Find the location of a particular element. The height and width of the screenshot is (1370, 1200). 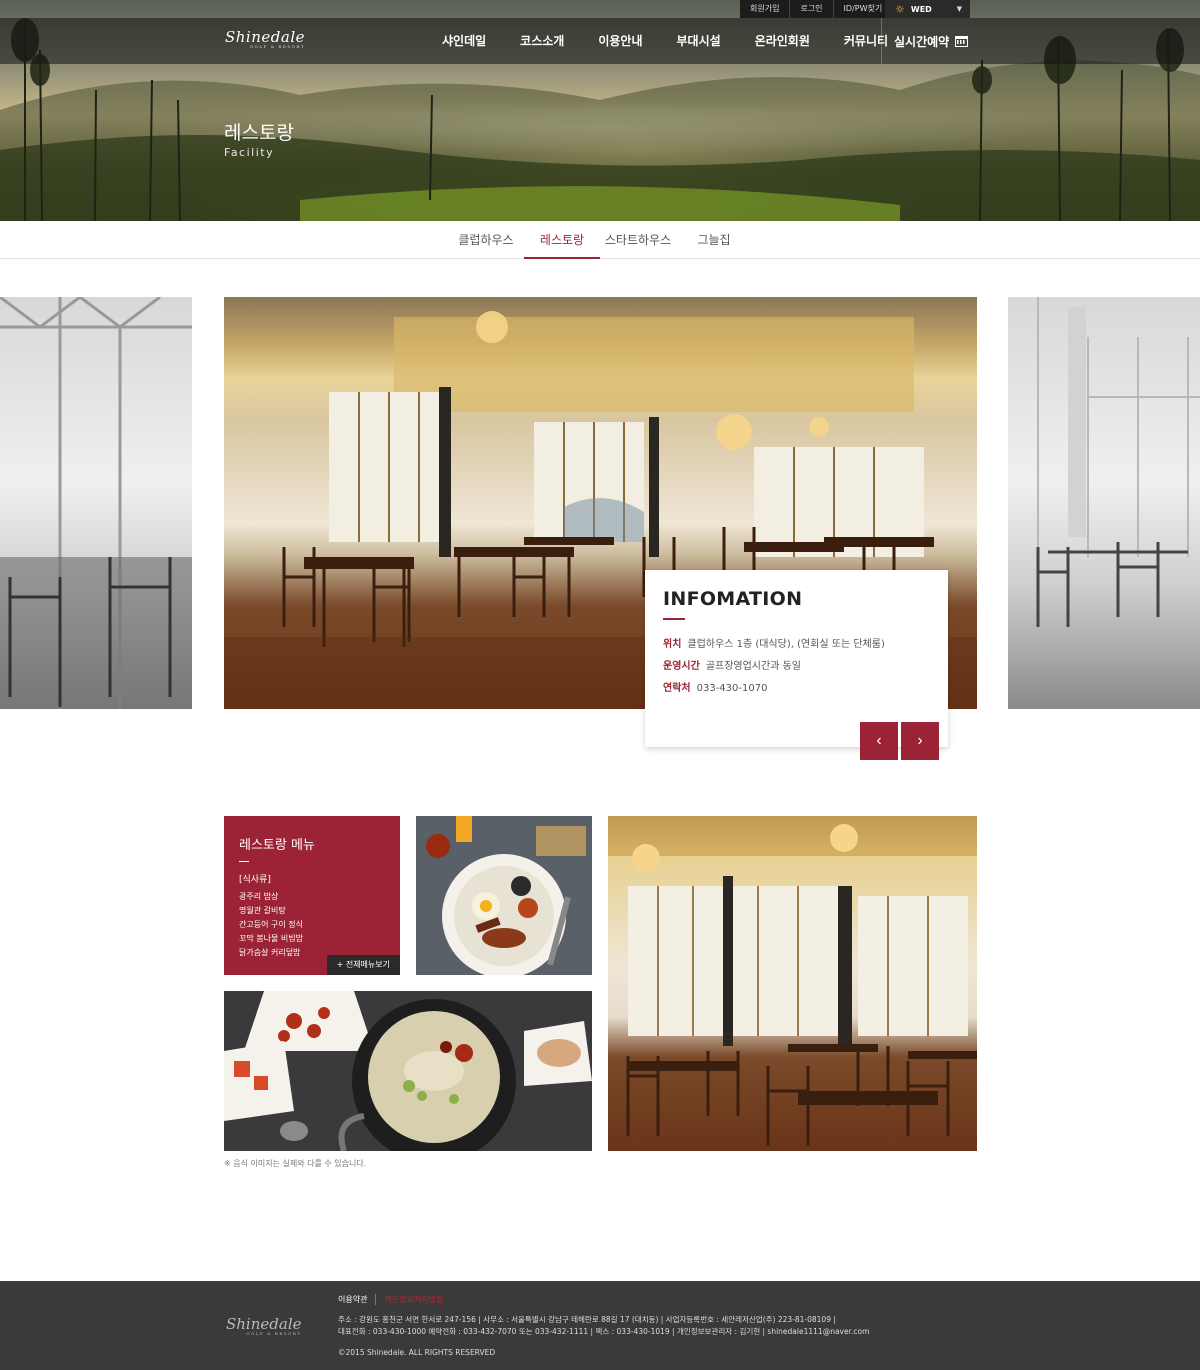

tab-clubhouse: 클럽하우스 is located at coordinates (486, 240).